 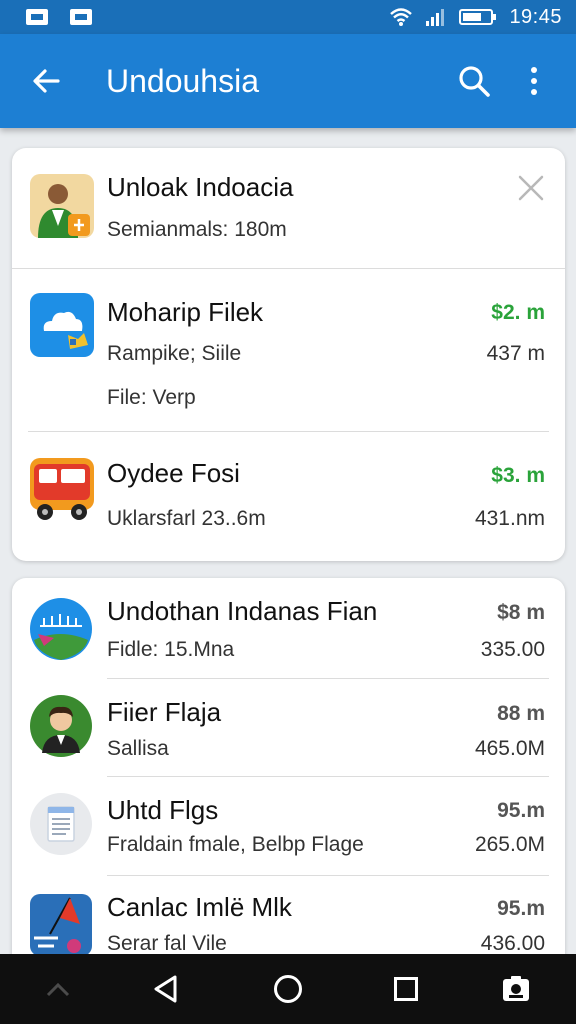 I want to click on nav-screenshot-icon, so click(x=516, y=988).